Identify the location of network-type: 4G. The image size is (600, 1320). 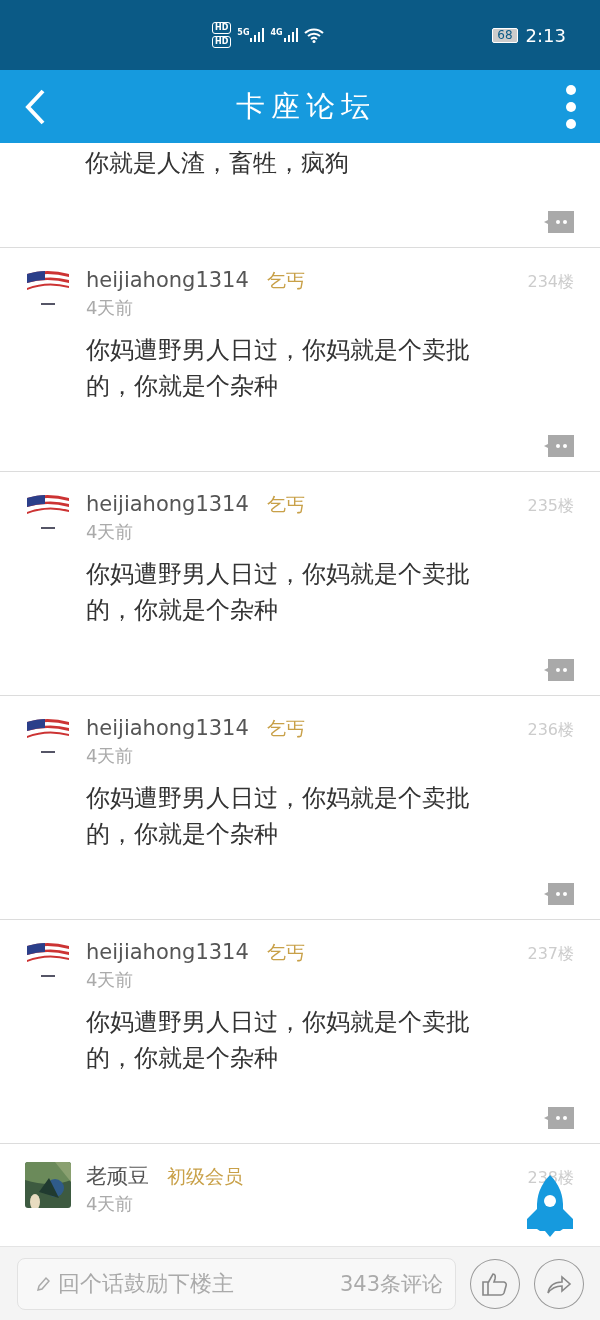
(276, 32).